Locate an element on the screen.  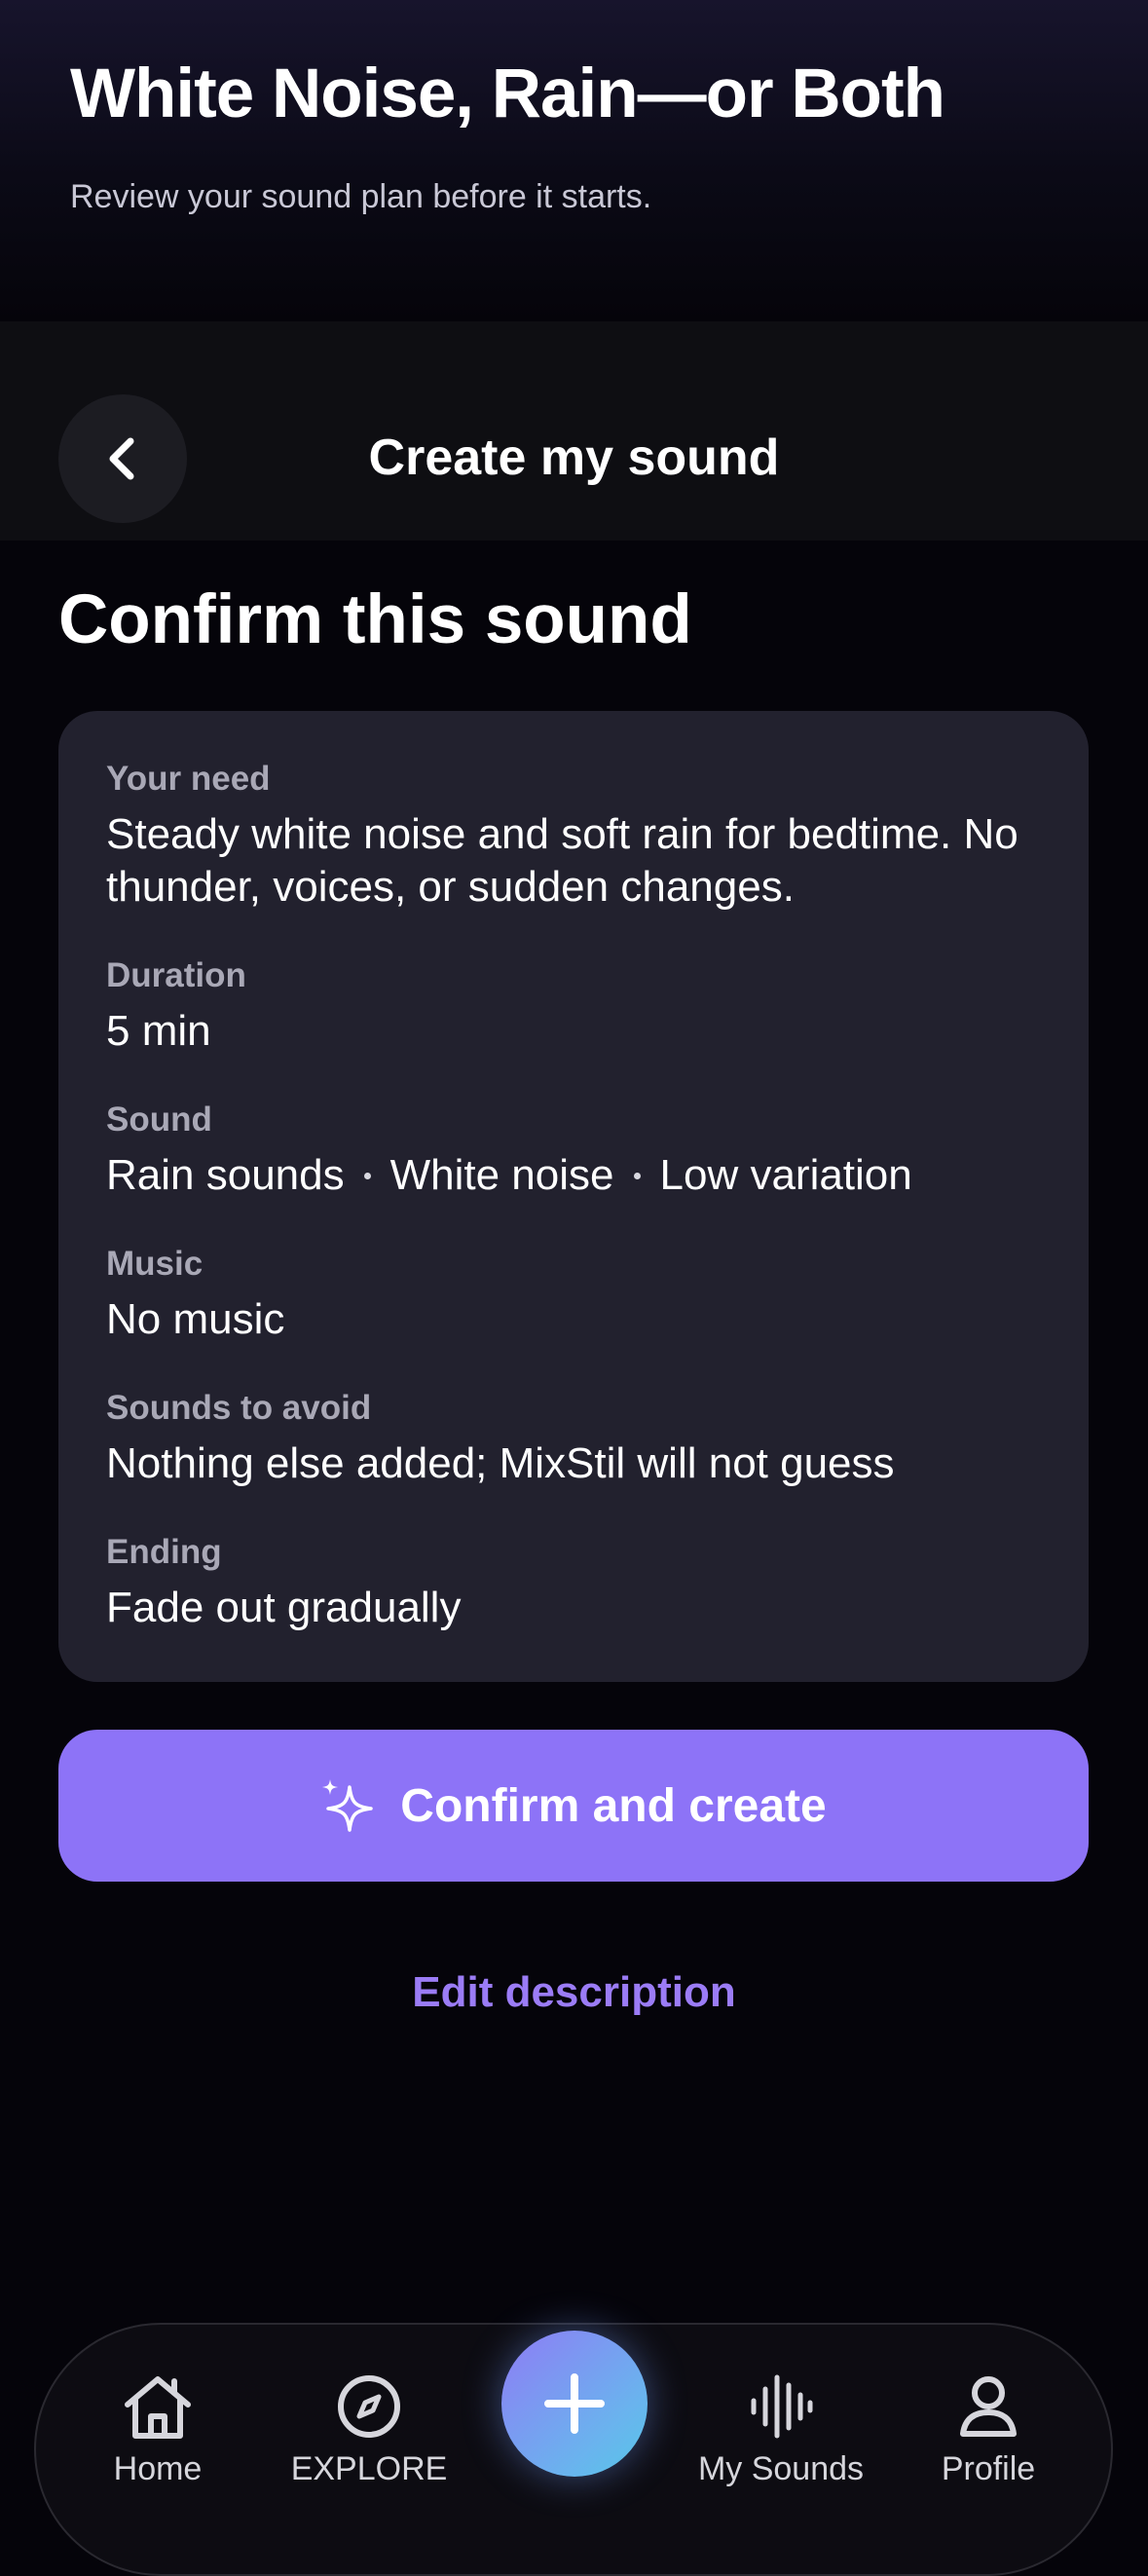
compass-icon is located at coordinates (369, 2406).